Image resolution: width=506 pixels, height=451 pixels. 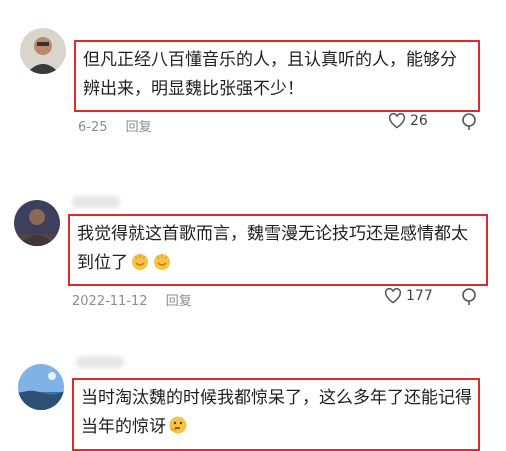 What do you see at coordinates (408, 121) in the screenshot?
I see `like-button: 26` at bounding box center [408, 121].